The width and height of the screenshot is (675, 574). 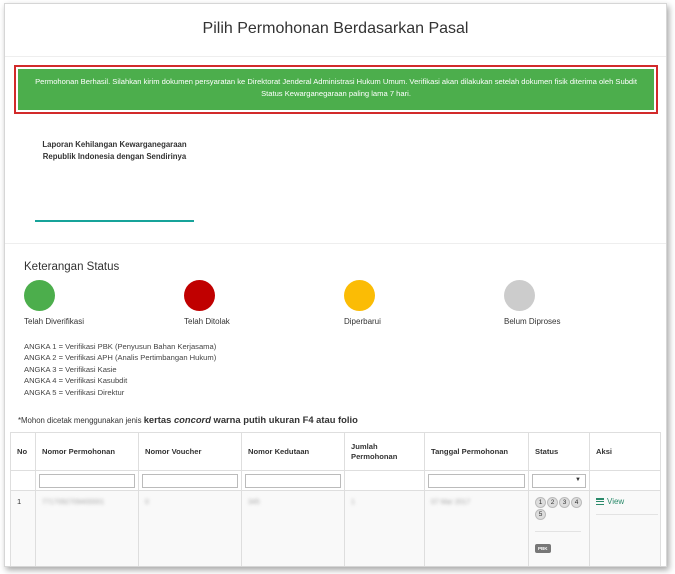 What do you see at coordinates (353, 502) in the screenshot?
I see `redacted-value: 1` at bounding box center [353, 502].